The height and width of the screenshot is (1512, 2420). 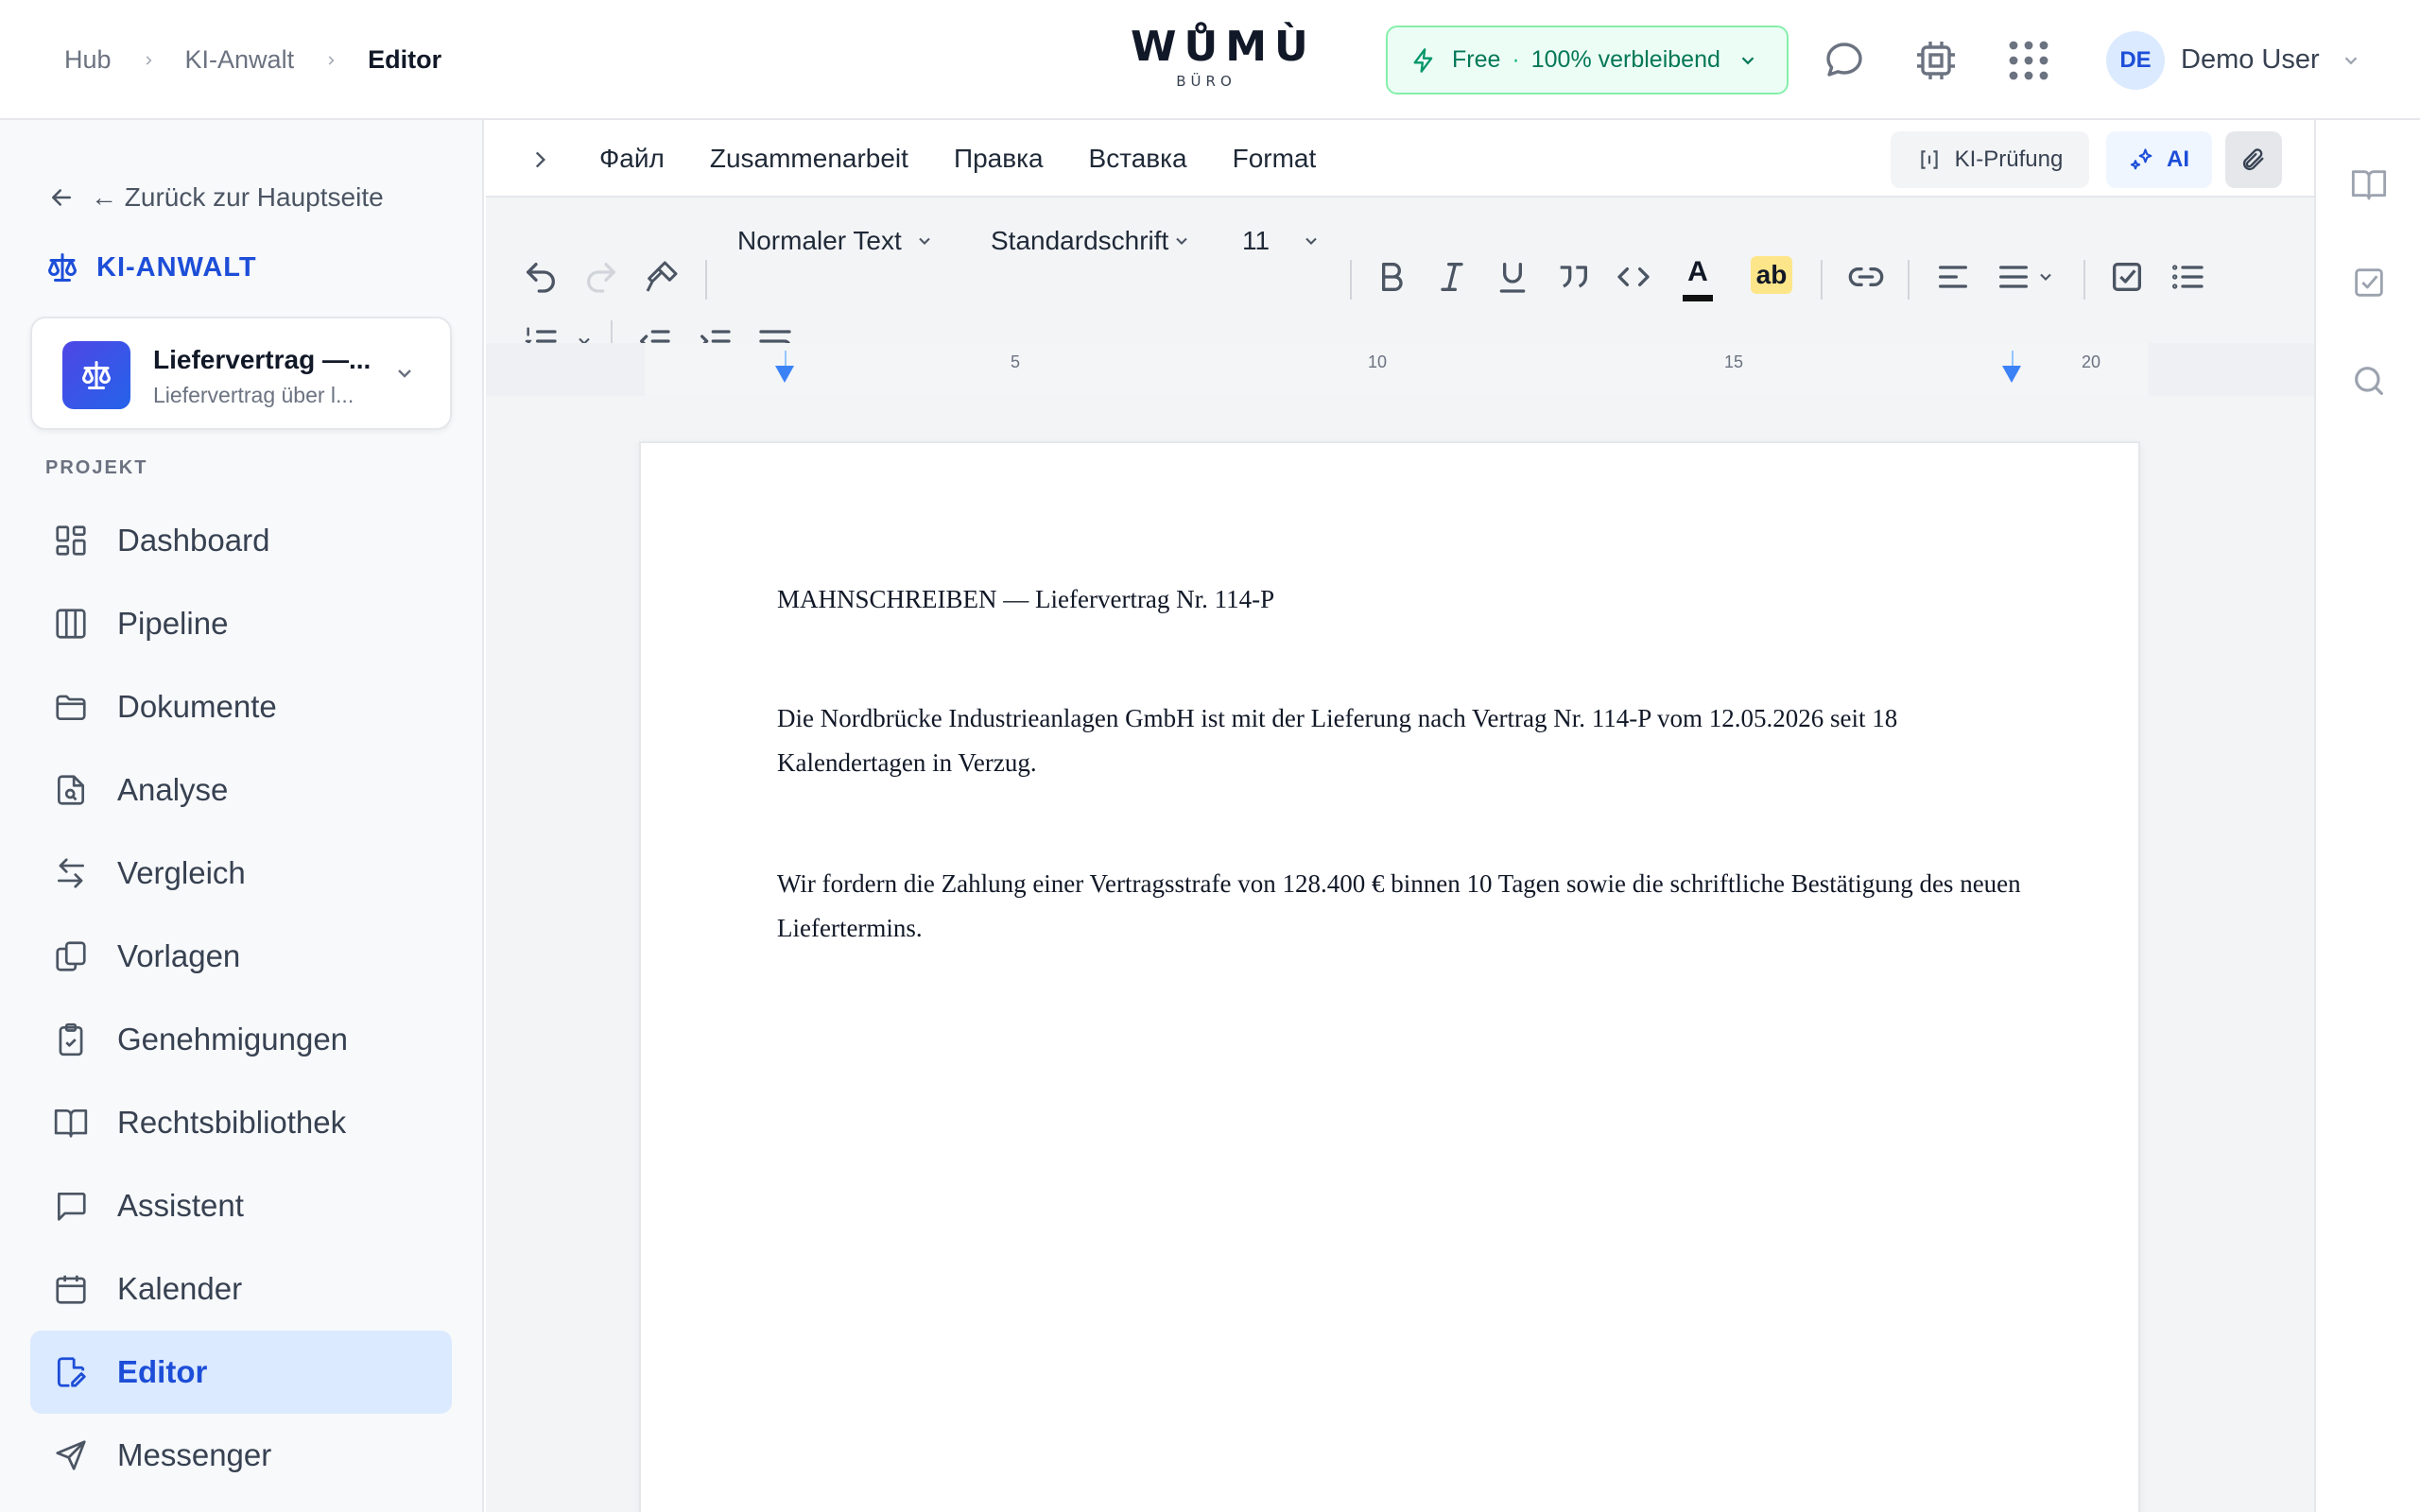 What do you see at coordinates (71, 1206) in the screenshot?
I see `message-icon` at bounding box center [71, 1206].